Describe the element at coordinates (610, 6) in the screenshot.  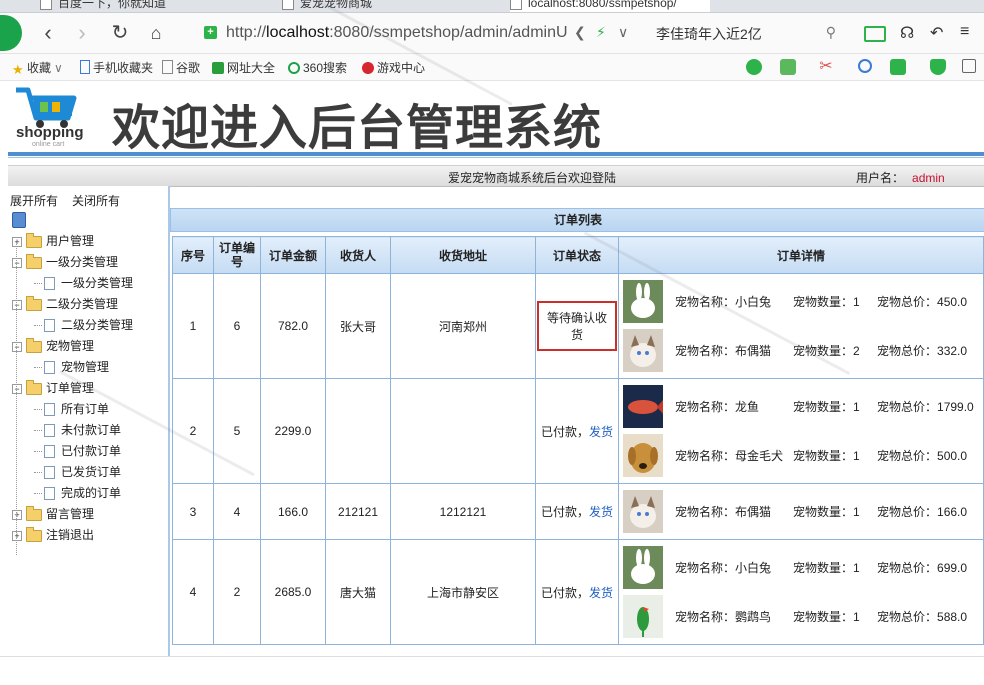
I see `tab-localhost: localhost:8080/ssmpetshop/` at that location.